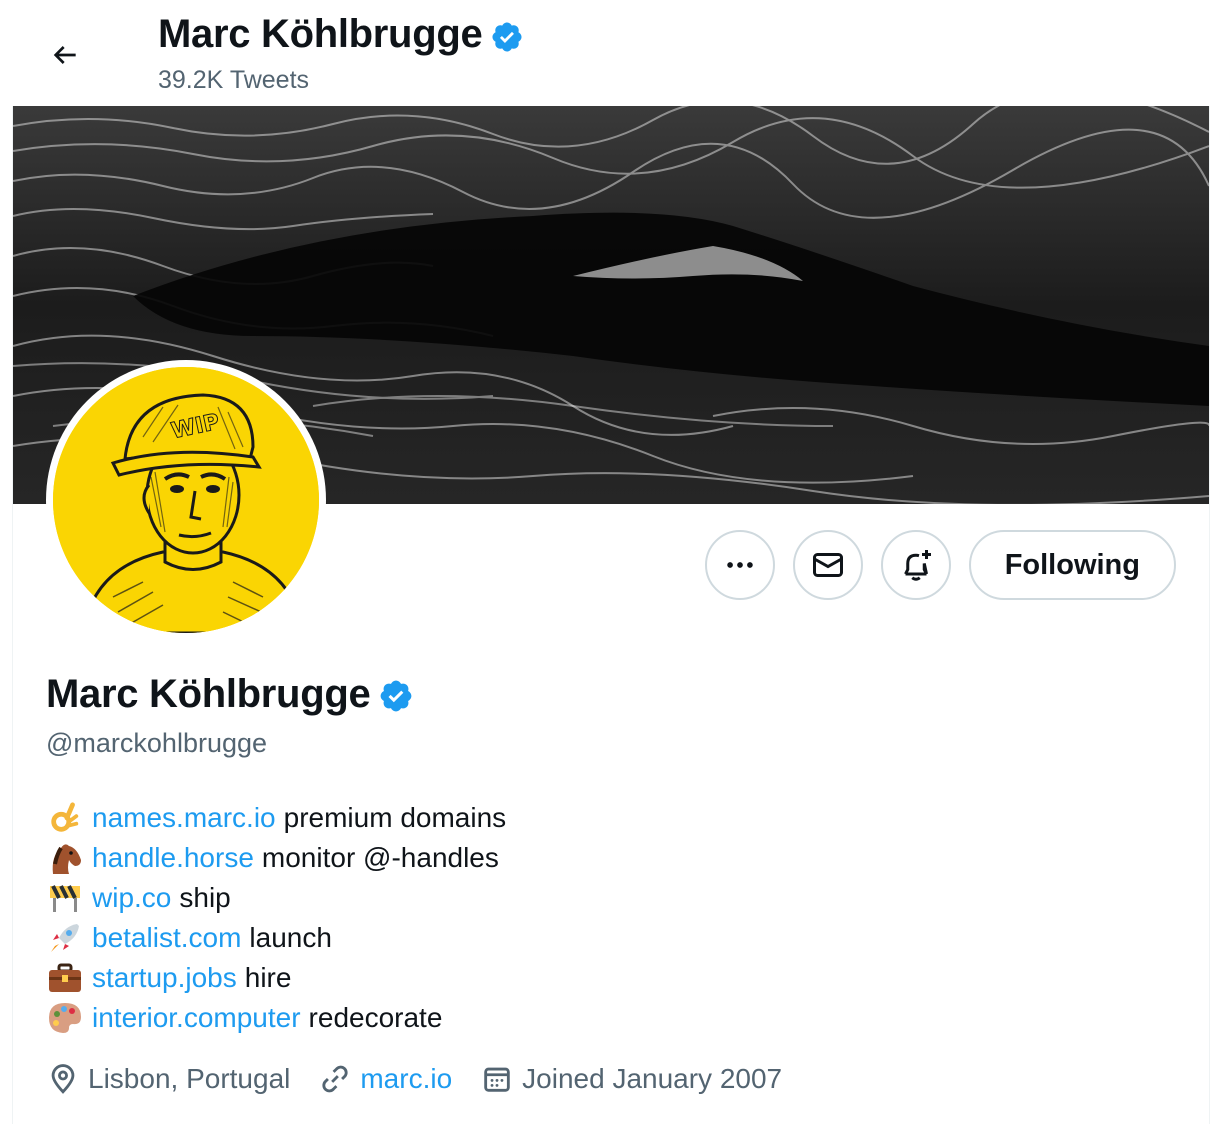  I want to click on bio-line: startup.jobs hire, so click(276, 978).